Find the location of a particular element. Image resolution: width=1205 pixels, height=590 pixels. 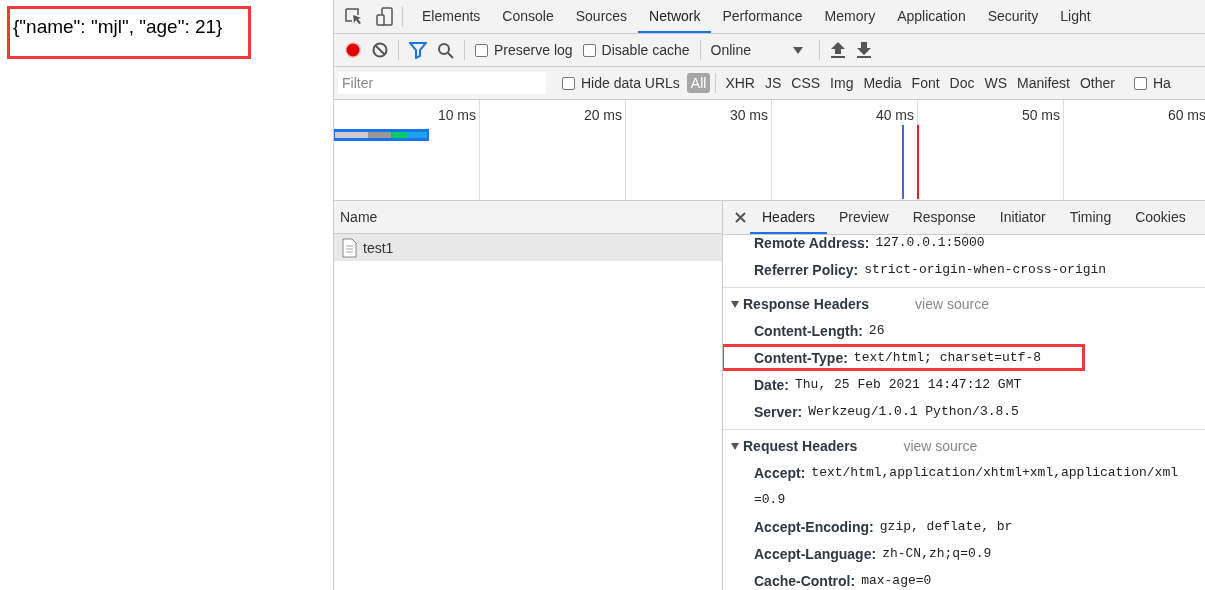

type-filter: WS is located at coordinates (996, 83).